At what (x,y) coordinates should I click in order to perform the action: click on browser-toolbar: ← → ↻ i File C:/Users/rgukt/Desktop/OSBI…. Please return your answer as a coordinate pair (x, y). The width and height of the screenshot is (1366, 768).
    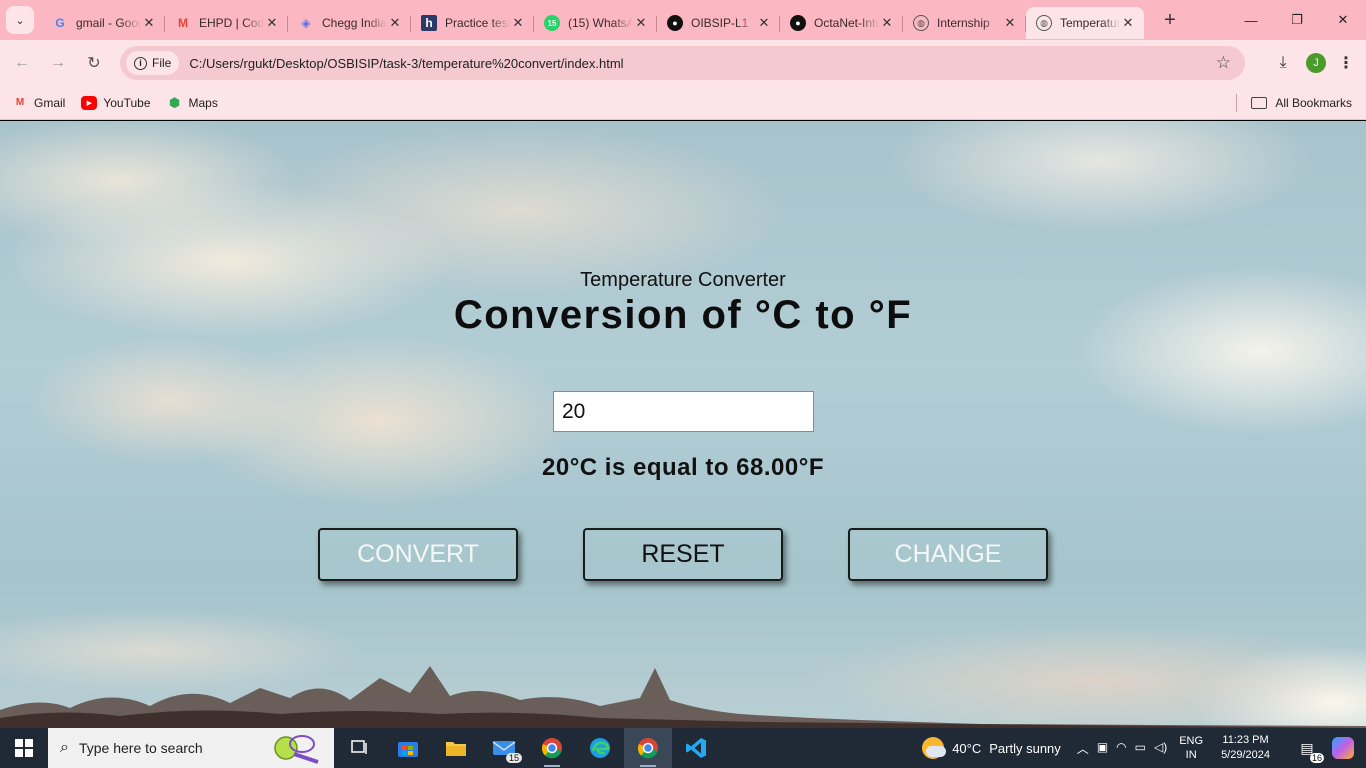
    Looking at the image, I should click on (683, 63).